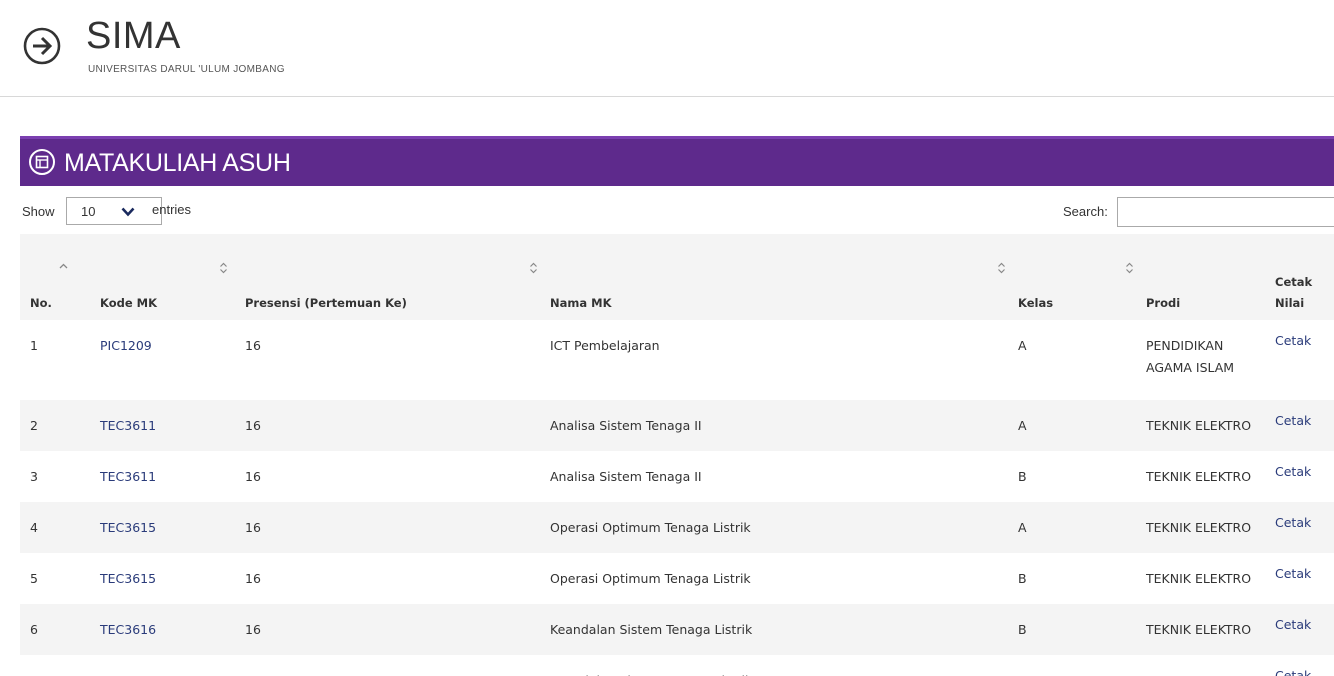 This screenshot has width=1334, height=676. What do you see at coordinates (677, 212) in the screenshot?
I see `table-controls: Show 10 entries Search:` at bounding box center [677, 212].